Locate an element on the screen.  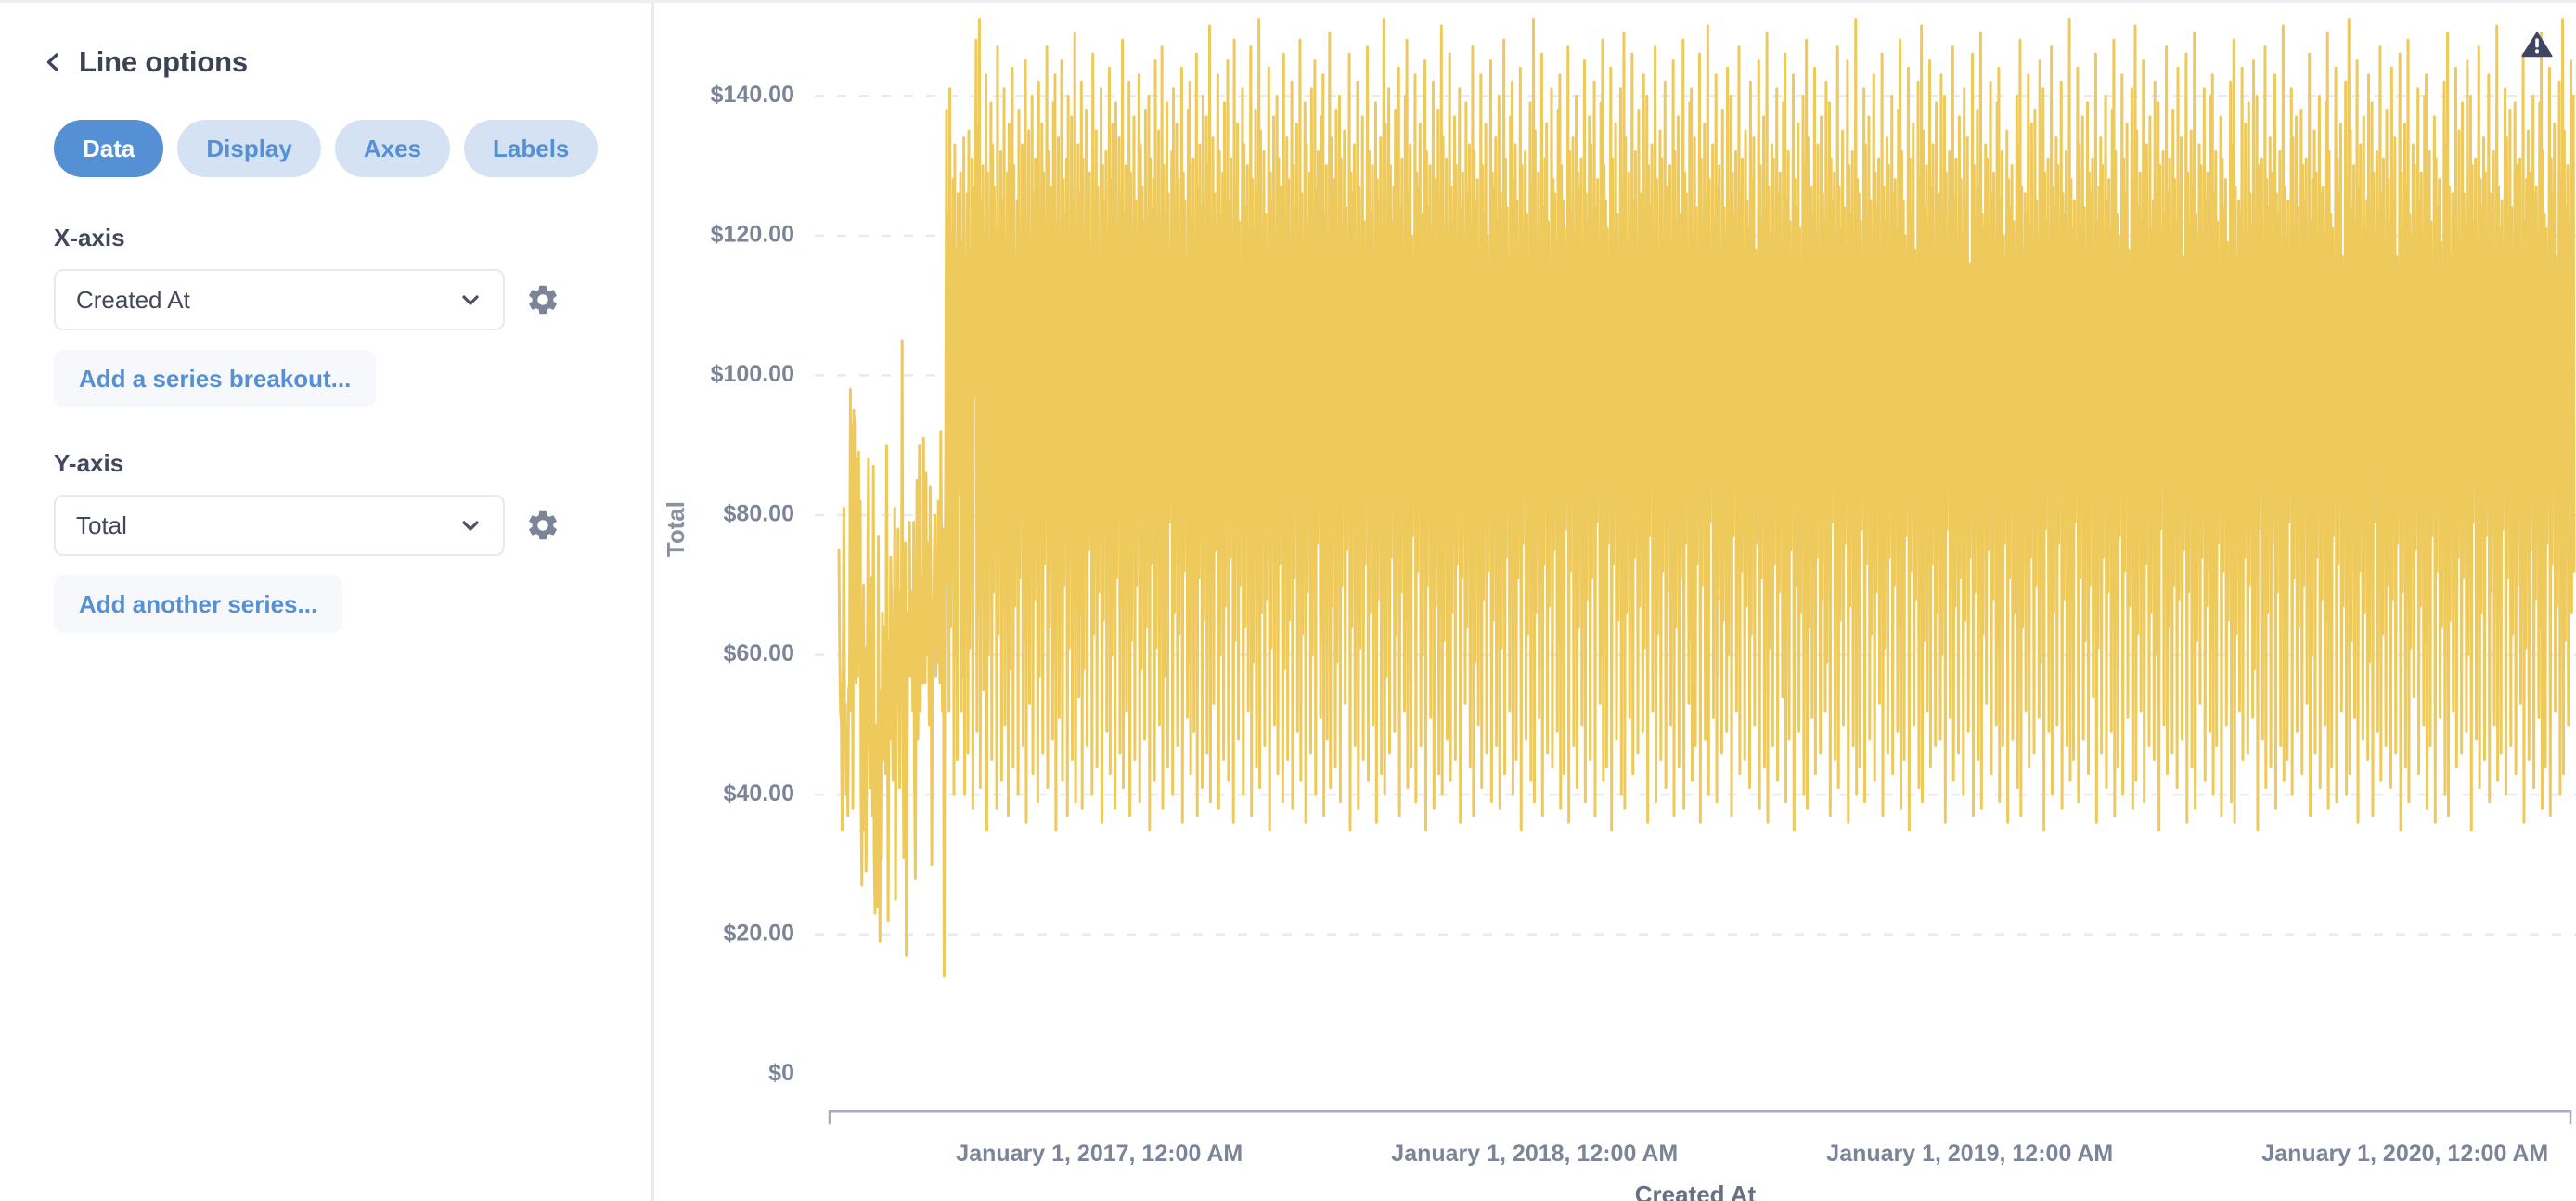
x-axis-title: Created At is located at coordinates (1696, 1191).